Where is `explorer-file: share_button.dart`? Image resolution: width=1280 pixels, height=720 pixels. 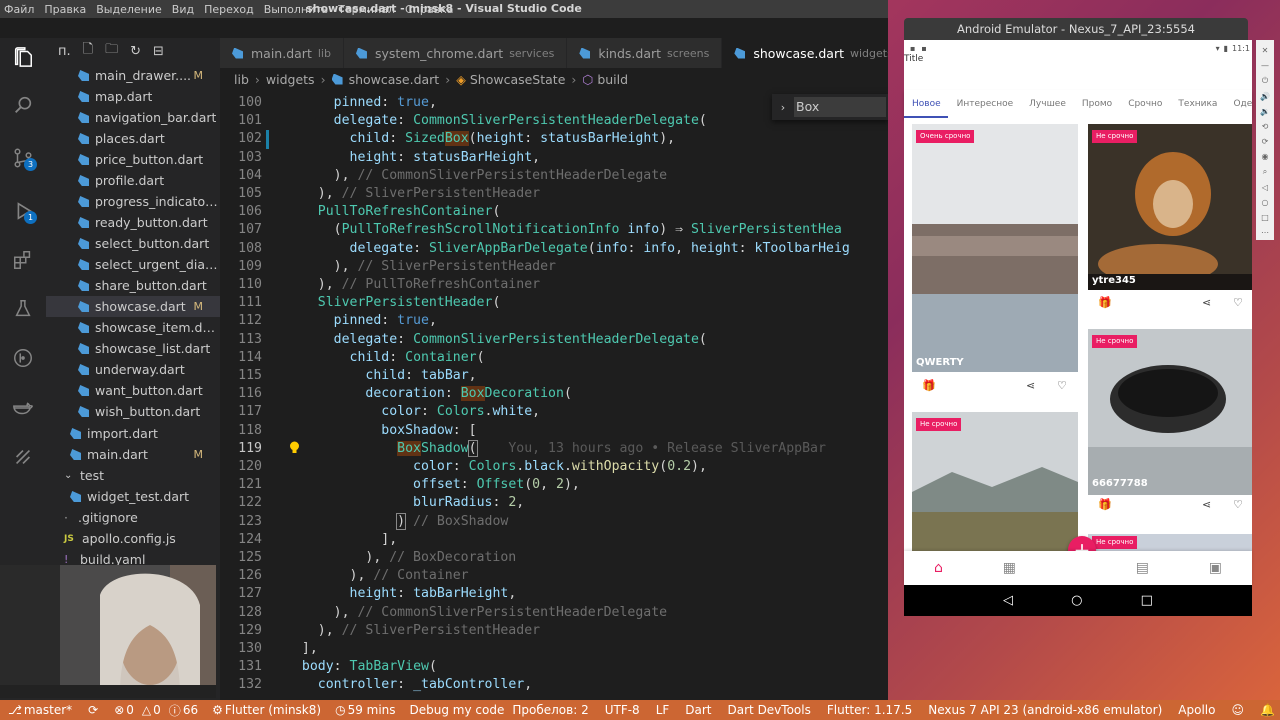 explorer-file: share_button.dart is located at coordinates (133, 285).